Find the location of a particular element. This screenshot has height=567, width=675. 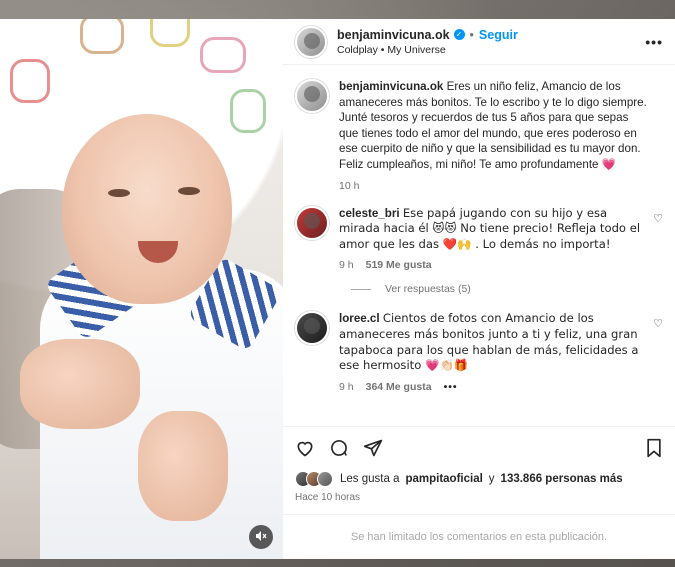

follow-button: Seguir is located at coordinates (498, 35).